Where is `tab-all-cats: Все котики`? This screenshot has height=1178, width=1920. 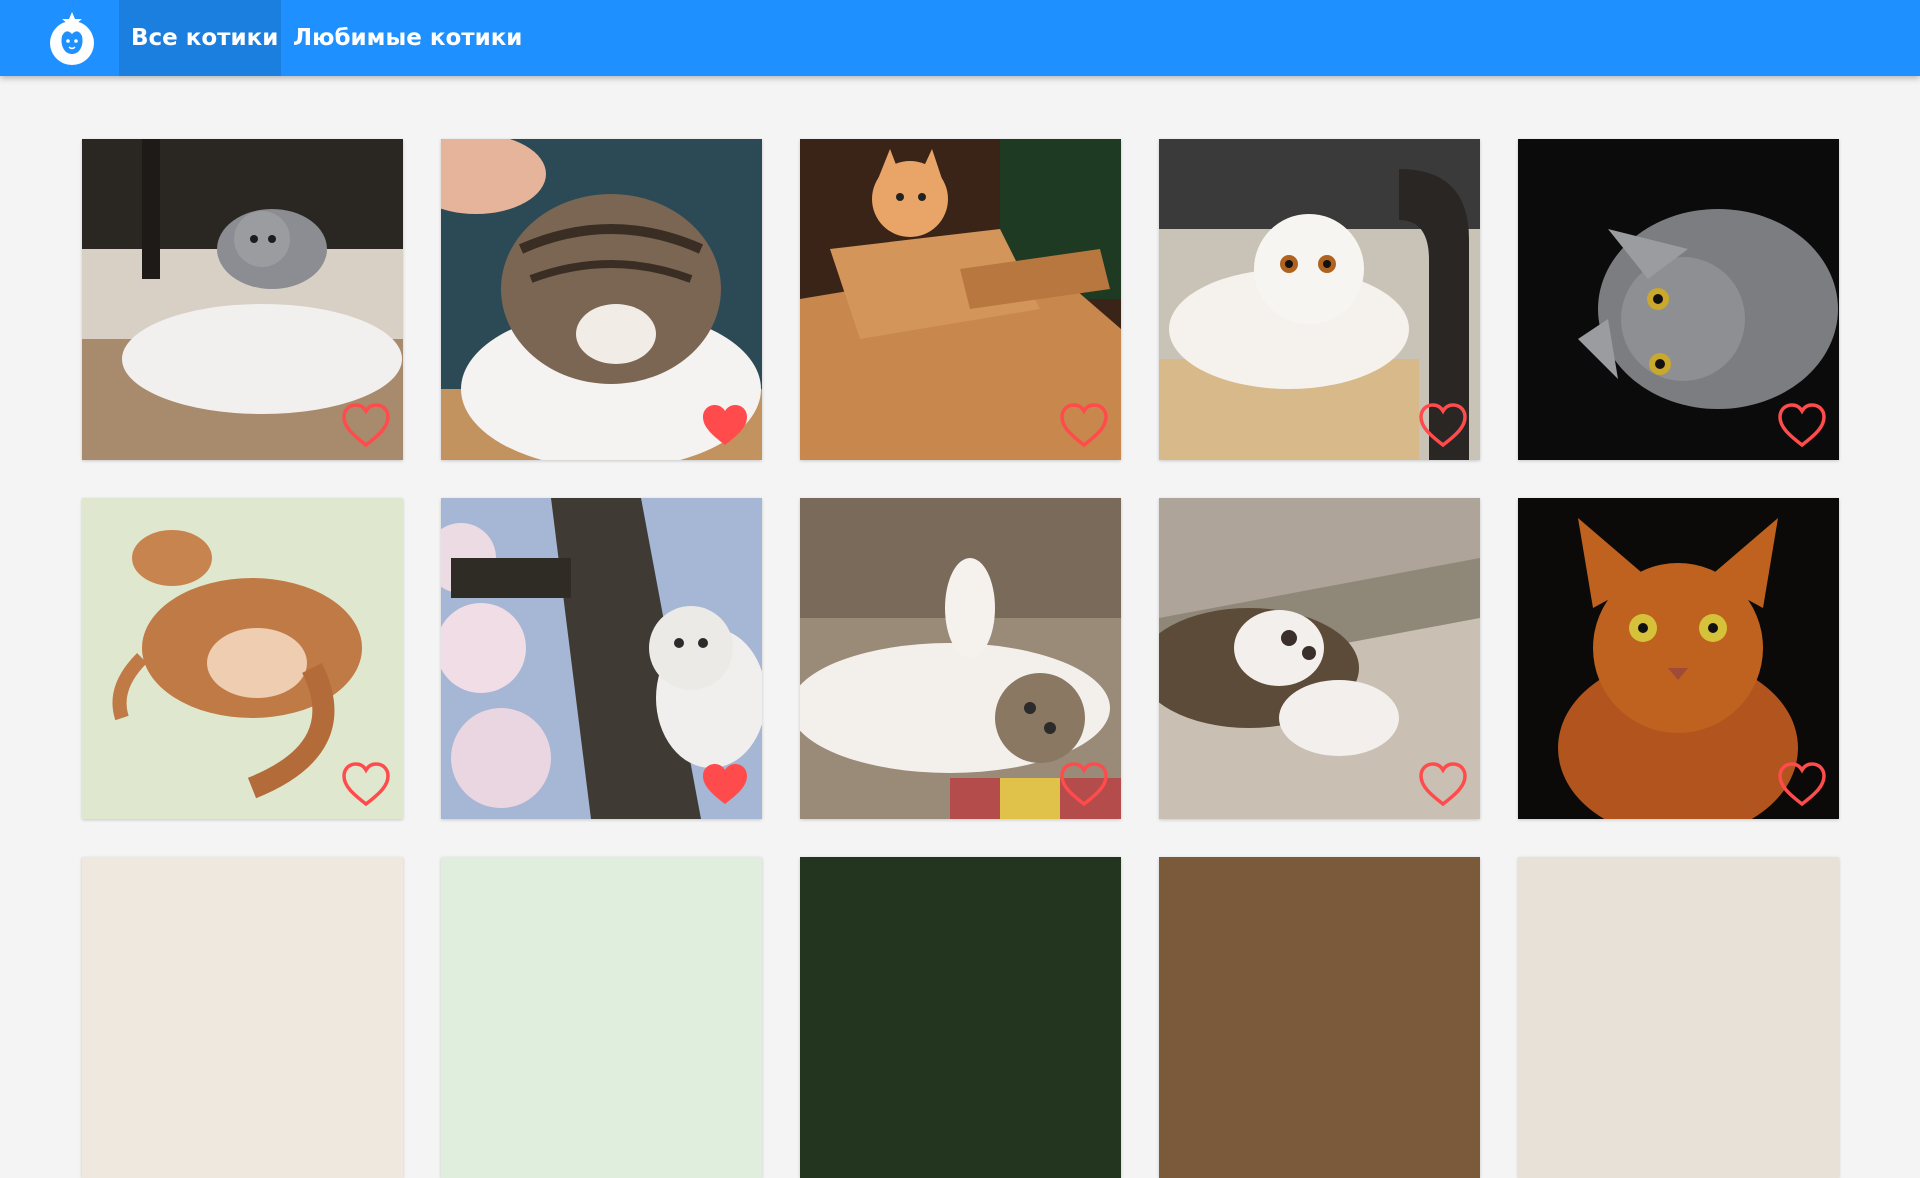 tab-all-cats: Все котики is located at coordinates (200, 38).